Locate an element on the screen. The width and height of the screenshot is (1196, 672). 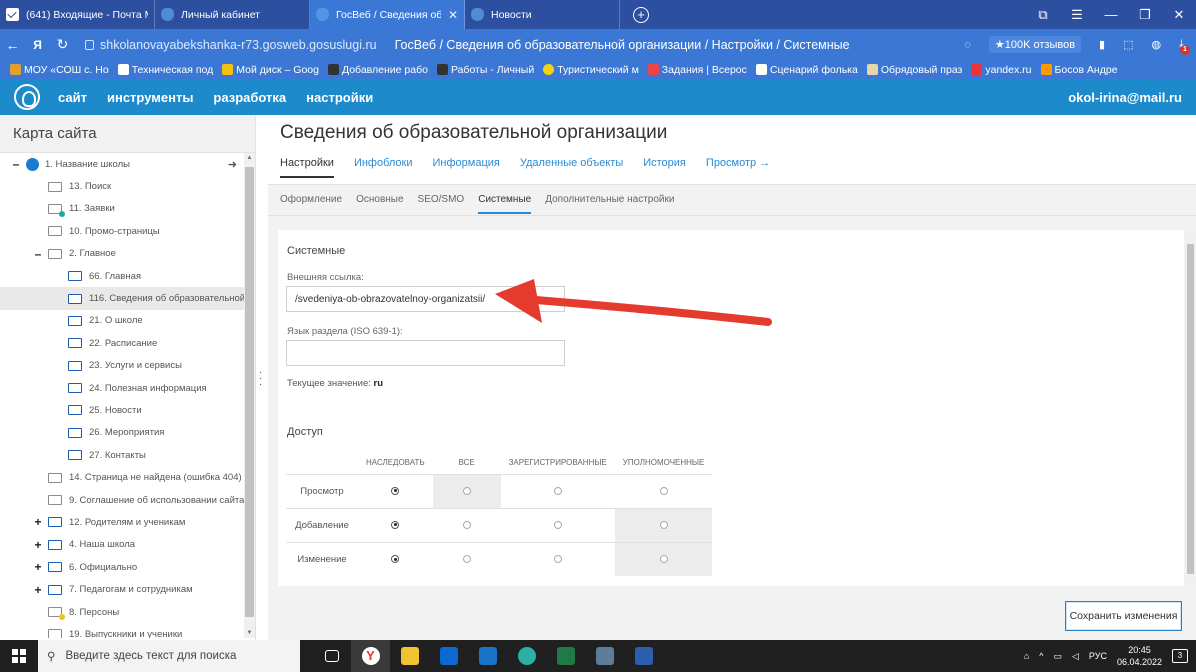
browser-tab-news: Новости is located at coordinates (542, 14).